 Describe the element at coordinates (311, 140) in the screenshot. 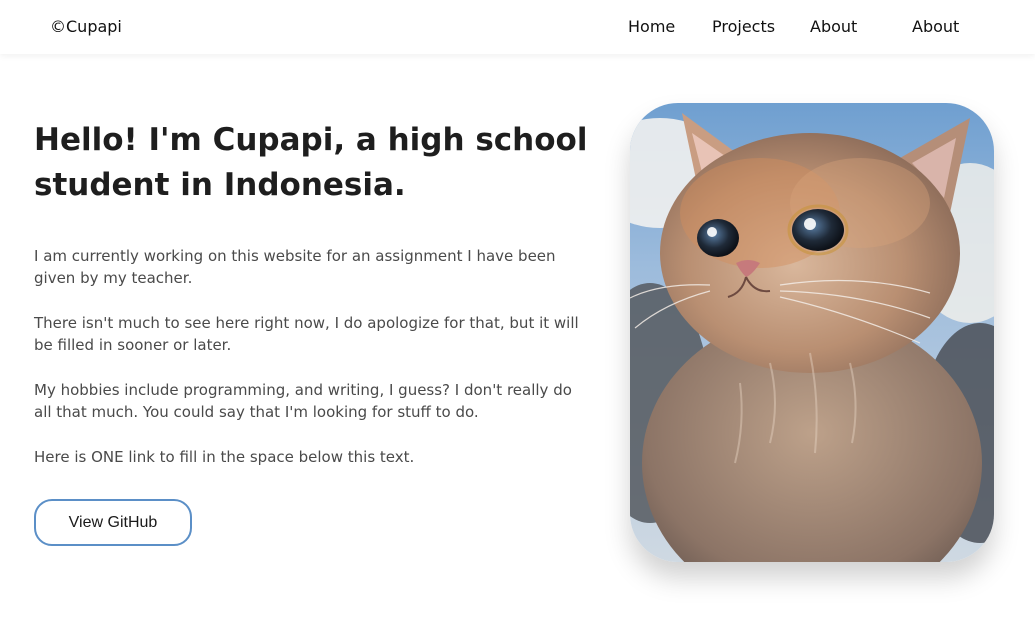

I see `hero-headline-line-1: Hello! I'm Cupapi, a high school` at that location.